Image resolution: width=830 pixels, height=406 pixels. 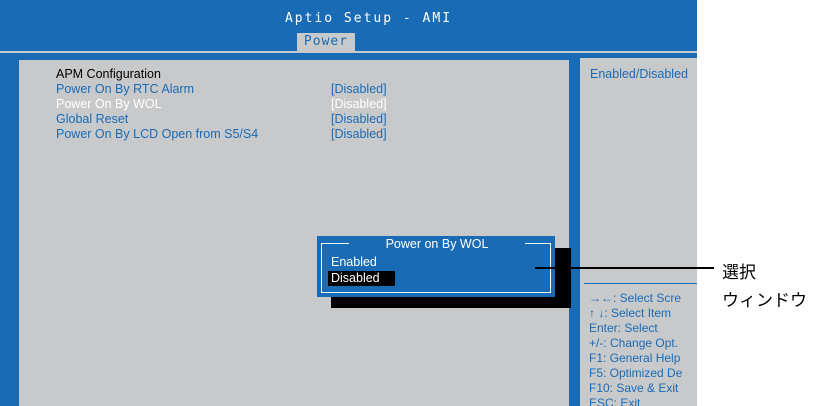 What do you see at coordinates (630, 313) in the screenshot?
I see `help-key-select-item: ↑ ↓: Select Item` at bounding box center [630, 313].